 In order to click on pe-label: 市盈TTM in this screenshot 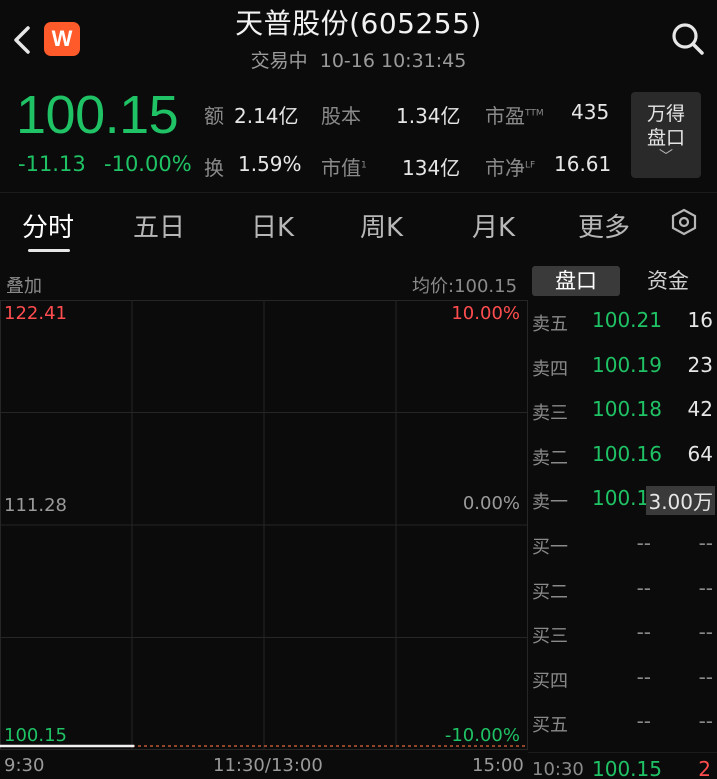, I will do `click(514, 114)`.